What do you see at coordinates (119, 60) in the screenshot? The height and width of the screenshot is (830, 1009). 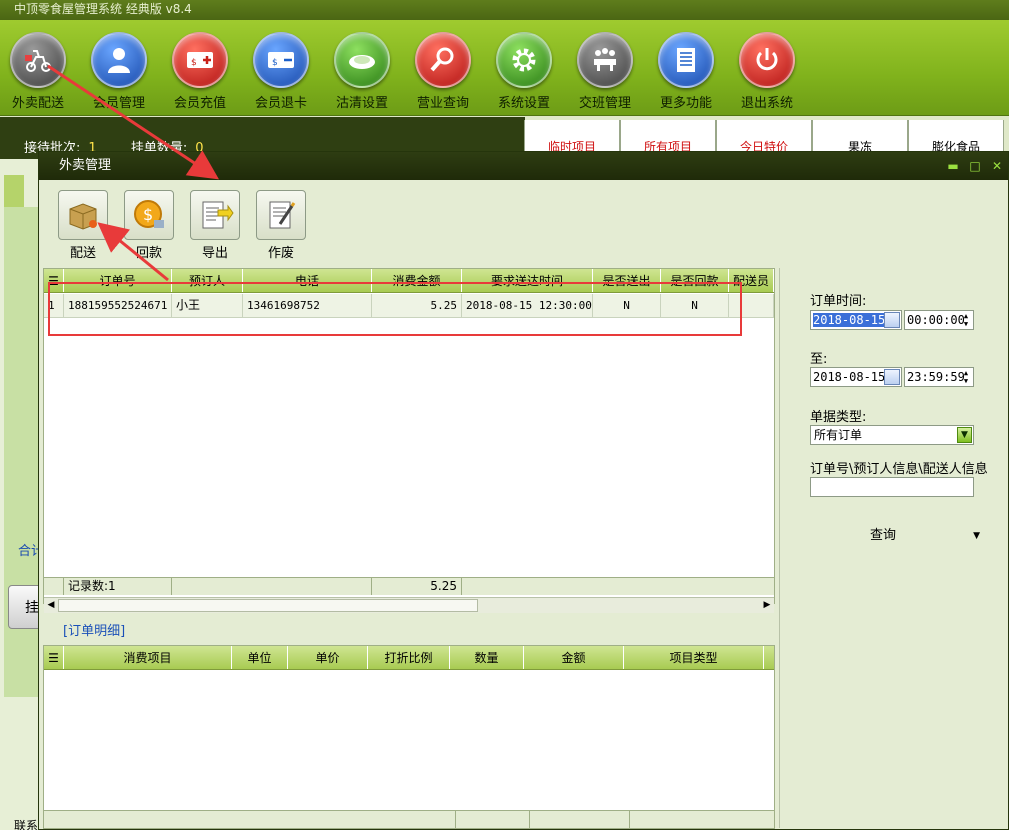 I see `user-icon` at bounding box center [119, 60].